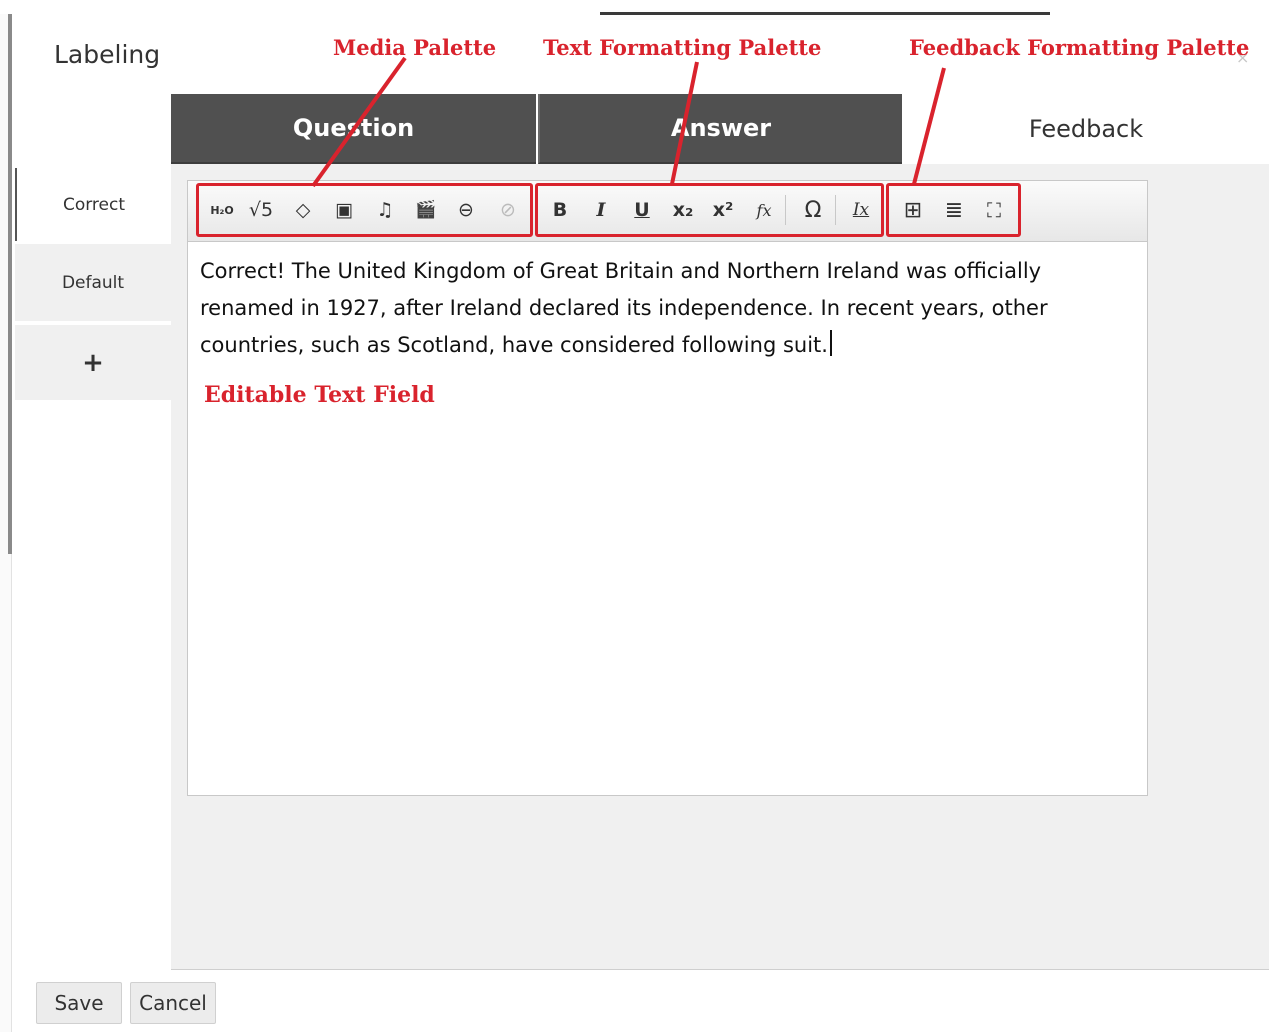 The image size is (1269, 1032). What do you see at coordinates (954, 210) in the screenshot?
I see `horizontal-rule-icon: ≣` at bounding box center [954, 210].